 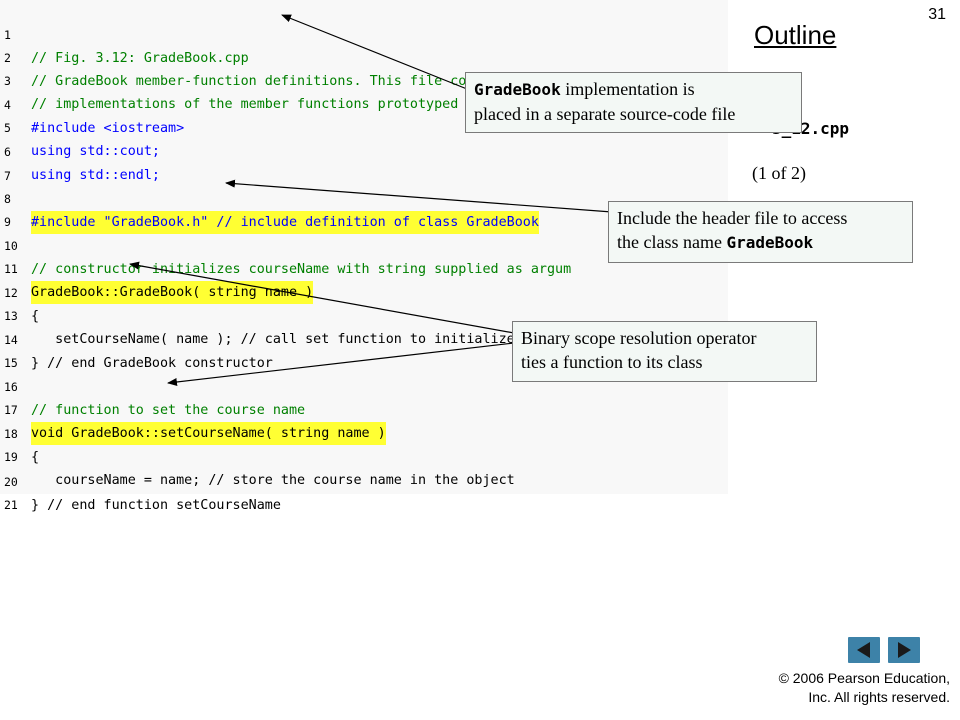 I want to click on code-text: using std::endl;, so click(x=95, y=175).